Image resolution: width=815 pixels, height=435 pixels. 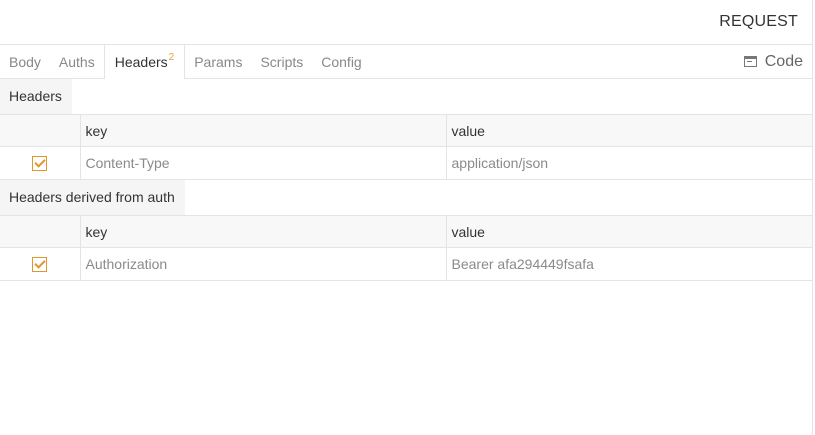 I want to click on tab-config-label: Config, so click(x=341, y=61).